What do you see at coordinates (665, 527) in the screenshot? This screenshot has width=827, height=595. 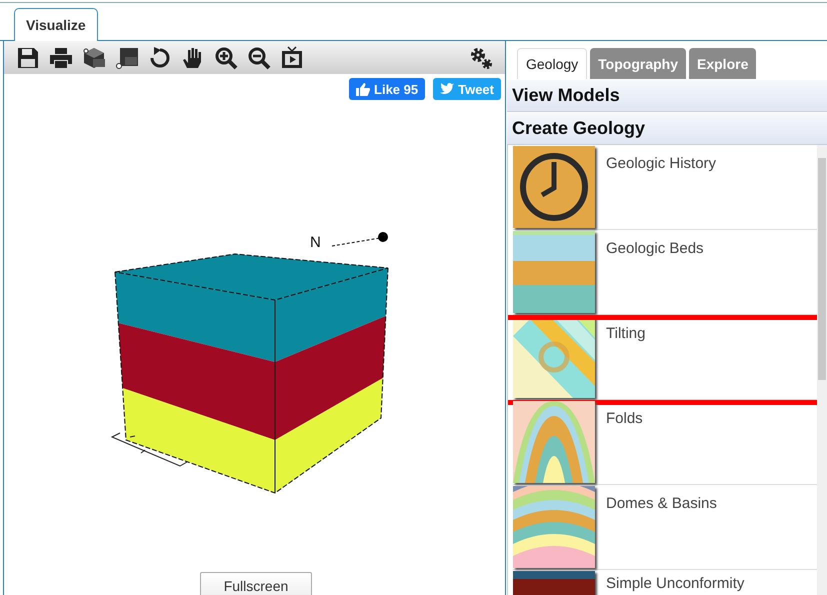 I see `geology-item: Domes & Basins` at bounding box center [665, 527].